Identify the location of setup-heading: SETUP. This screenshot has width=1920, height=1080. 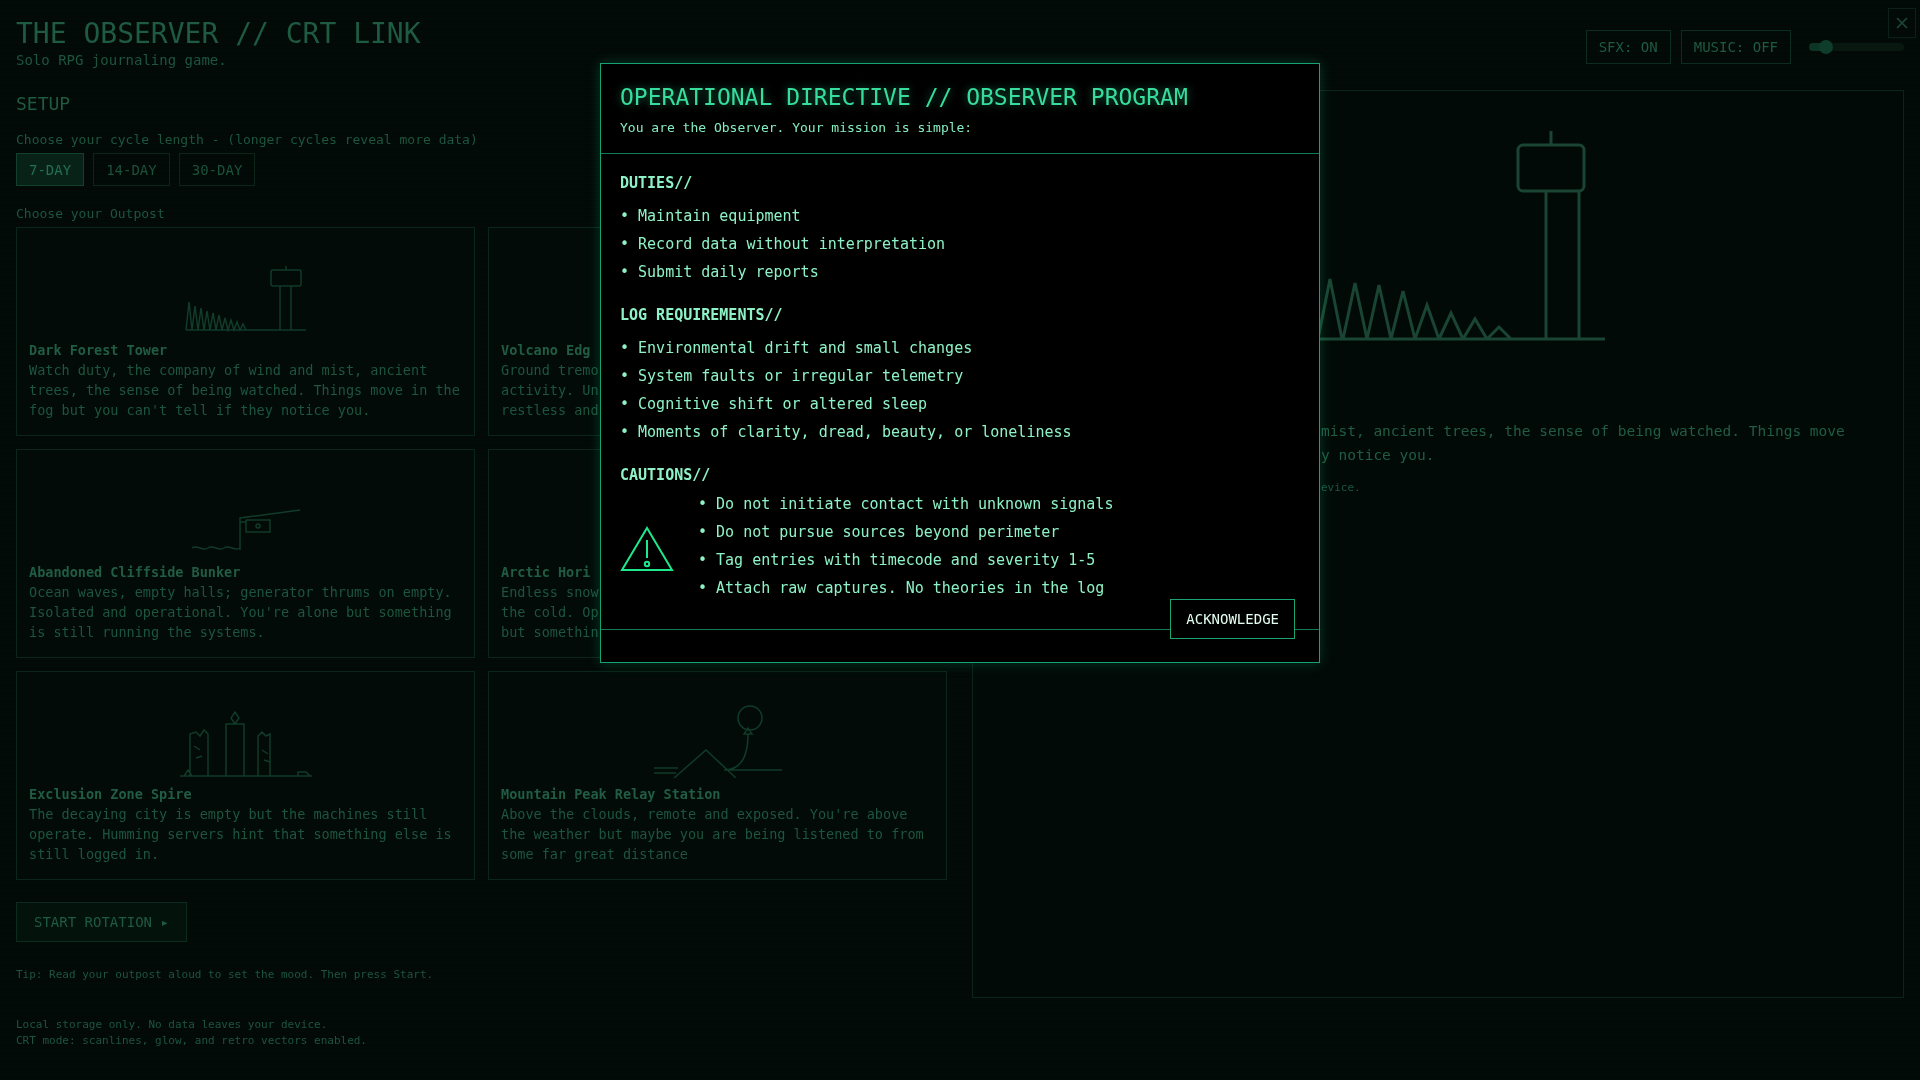
(43, 103).